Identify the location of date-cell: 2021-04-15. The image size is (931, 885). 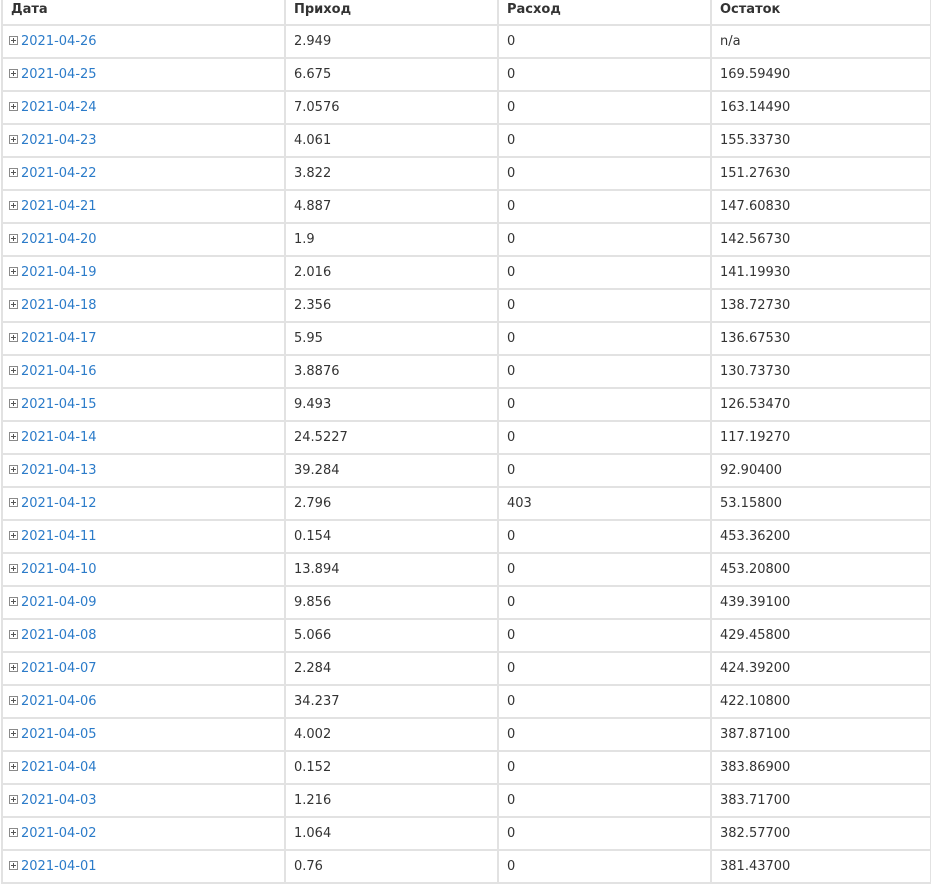
(143, 404).